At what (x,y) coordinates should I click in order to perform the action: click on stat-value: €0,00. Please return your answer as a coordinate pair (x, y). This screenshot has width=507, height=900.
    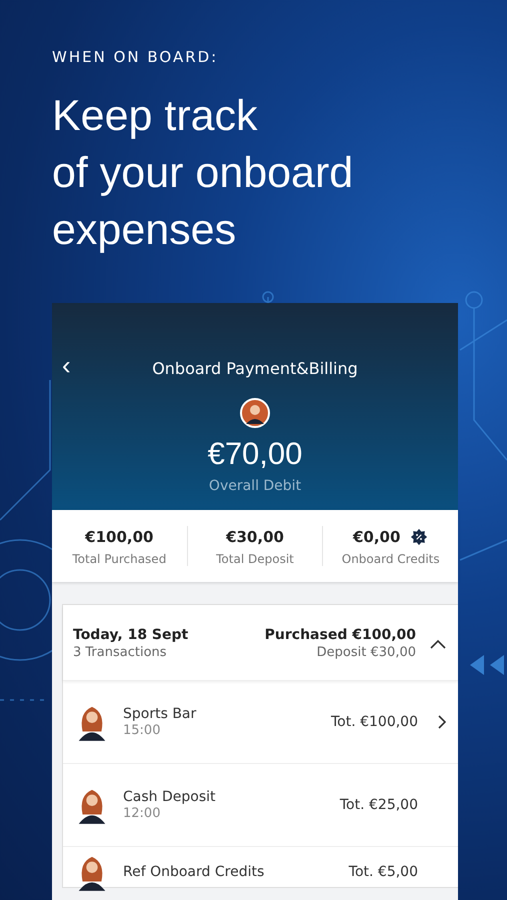
    Looking at the image, I should click on (376, 537).